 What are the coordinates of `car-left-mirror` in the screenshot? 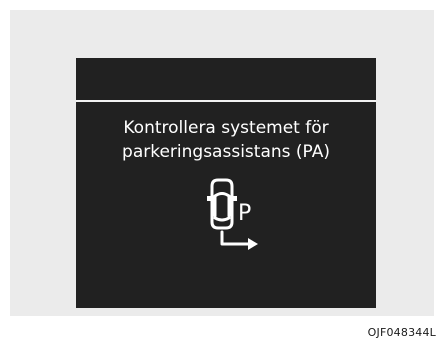 It's located at (209, 198).